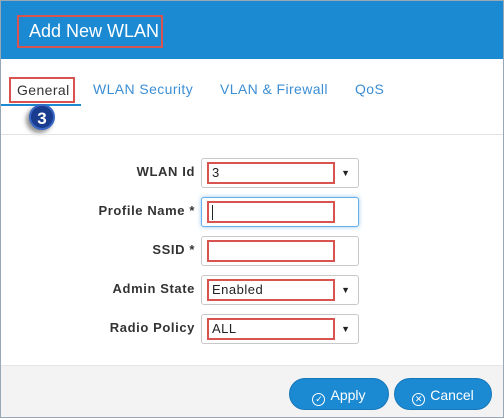  I want to click on cancel-label: Cancel, so click(452, 395).